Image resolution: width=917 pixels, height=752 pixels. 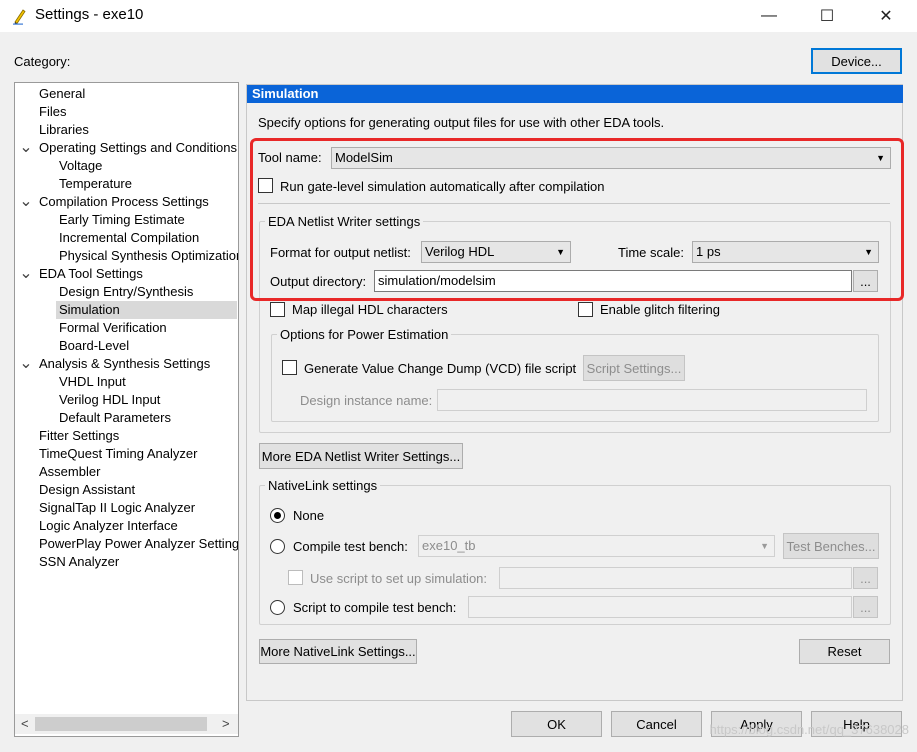 What do you see at coordinates (660, 607) in the screenshot?
I see `script-compile-input` at bounding box center [660, 607].